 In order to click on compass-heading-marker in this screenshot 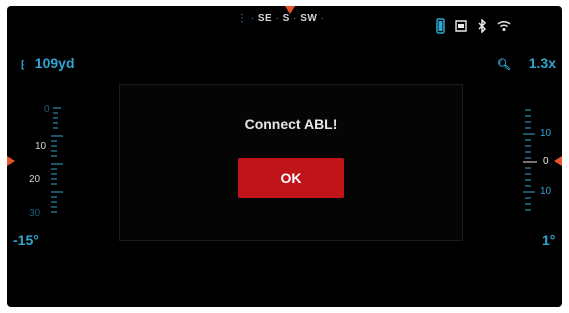, I will do `click(290, 10)`.